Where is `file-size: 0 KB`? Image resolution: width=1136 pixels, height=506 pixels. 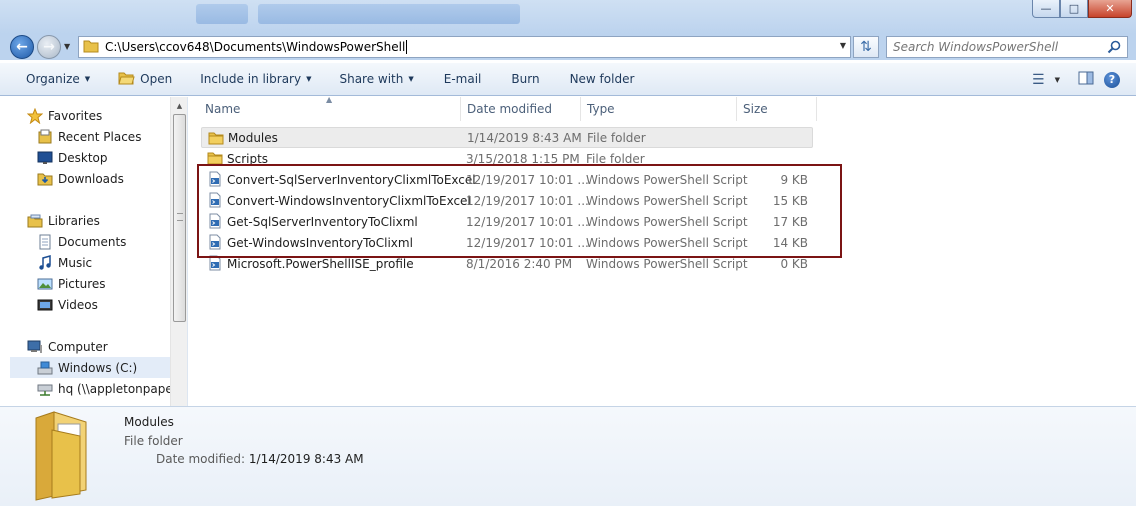 file-size: 0 KB is located at coordinates (794, 263).